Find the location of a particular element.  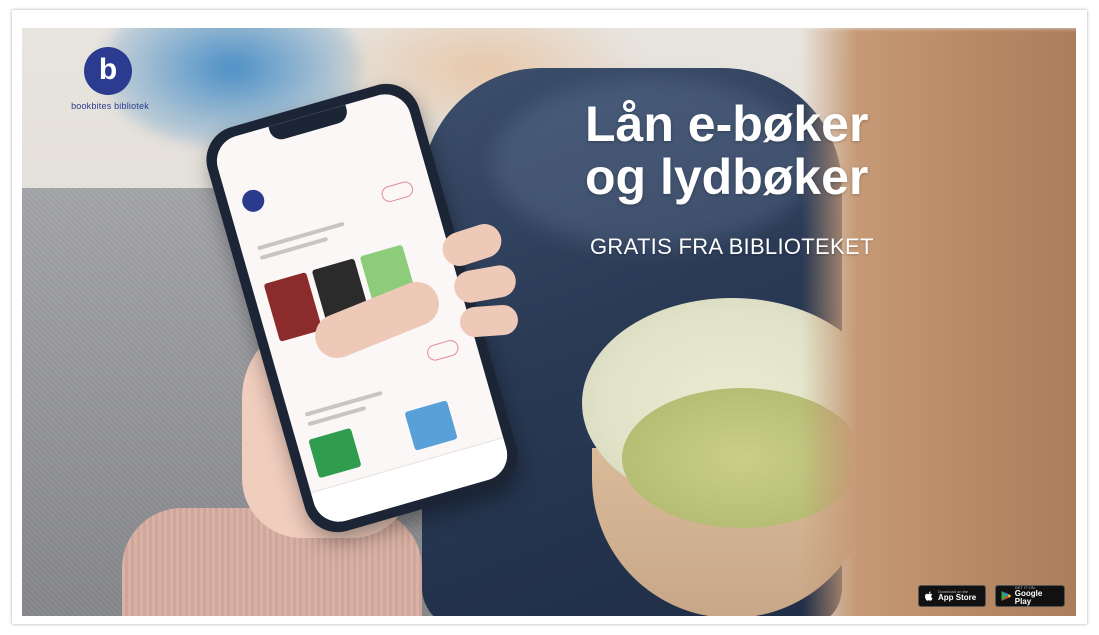

app-store-label: App Store is located at coordinates (957, 597).